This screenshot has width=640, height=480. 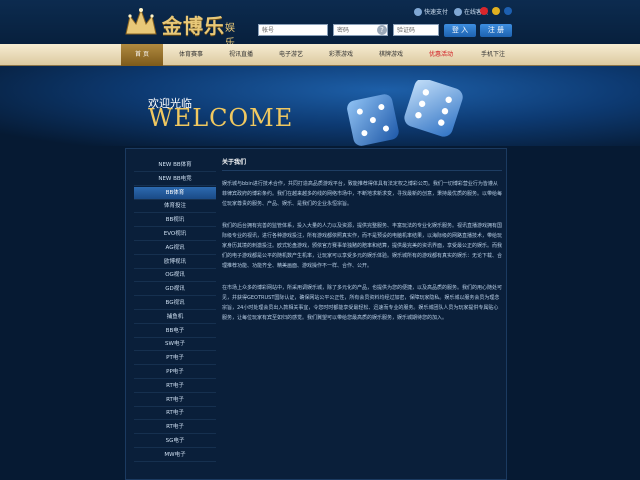 What do you see at coordinates (458, 11) in the screenshot?
I see `chat-icon` at bounding box center [458, 11].